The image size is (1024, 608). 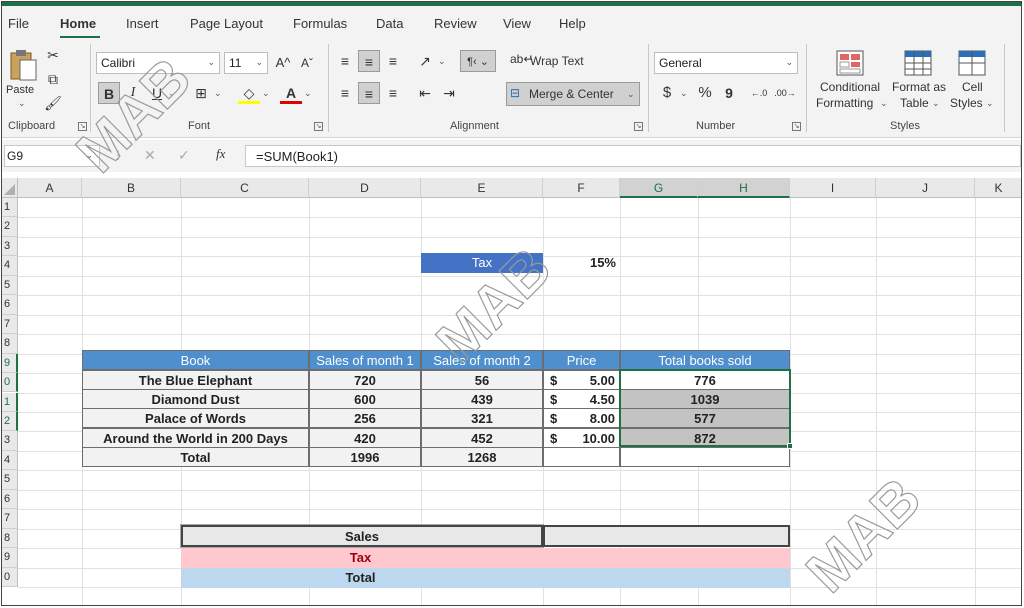 What do you see at coordinates (425, 61) in the screenshot?
I see `orientation-icon: ↗` at bounding box center [425, 61].